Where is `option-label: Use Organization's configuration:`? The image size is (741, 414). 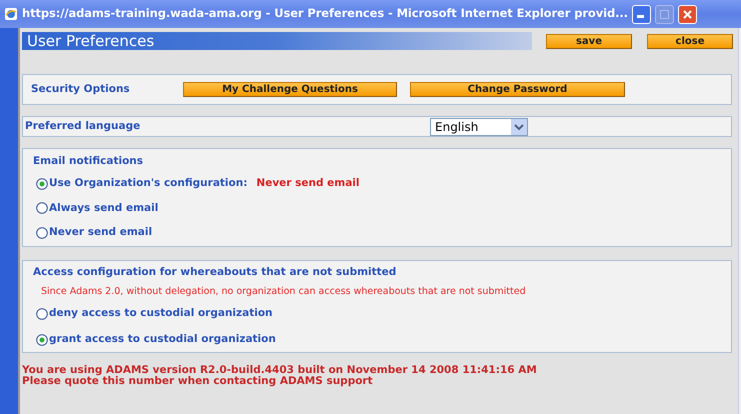
option-label: Use Organization's configuration: is located at coordinates (148, 183).